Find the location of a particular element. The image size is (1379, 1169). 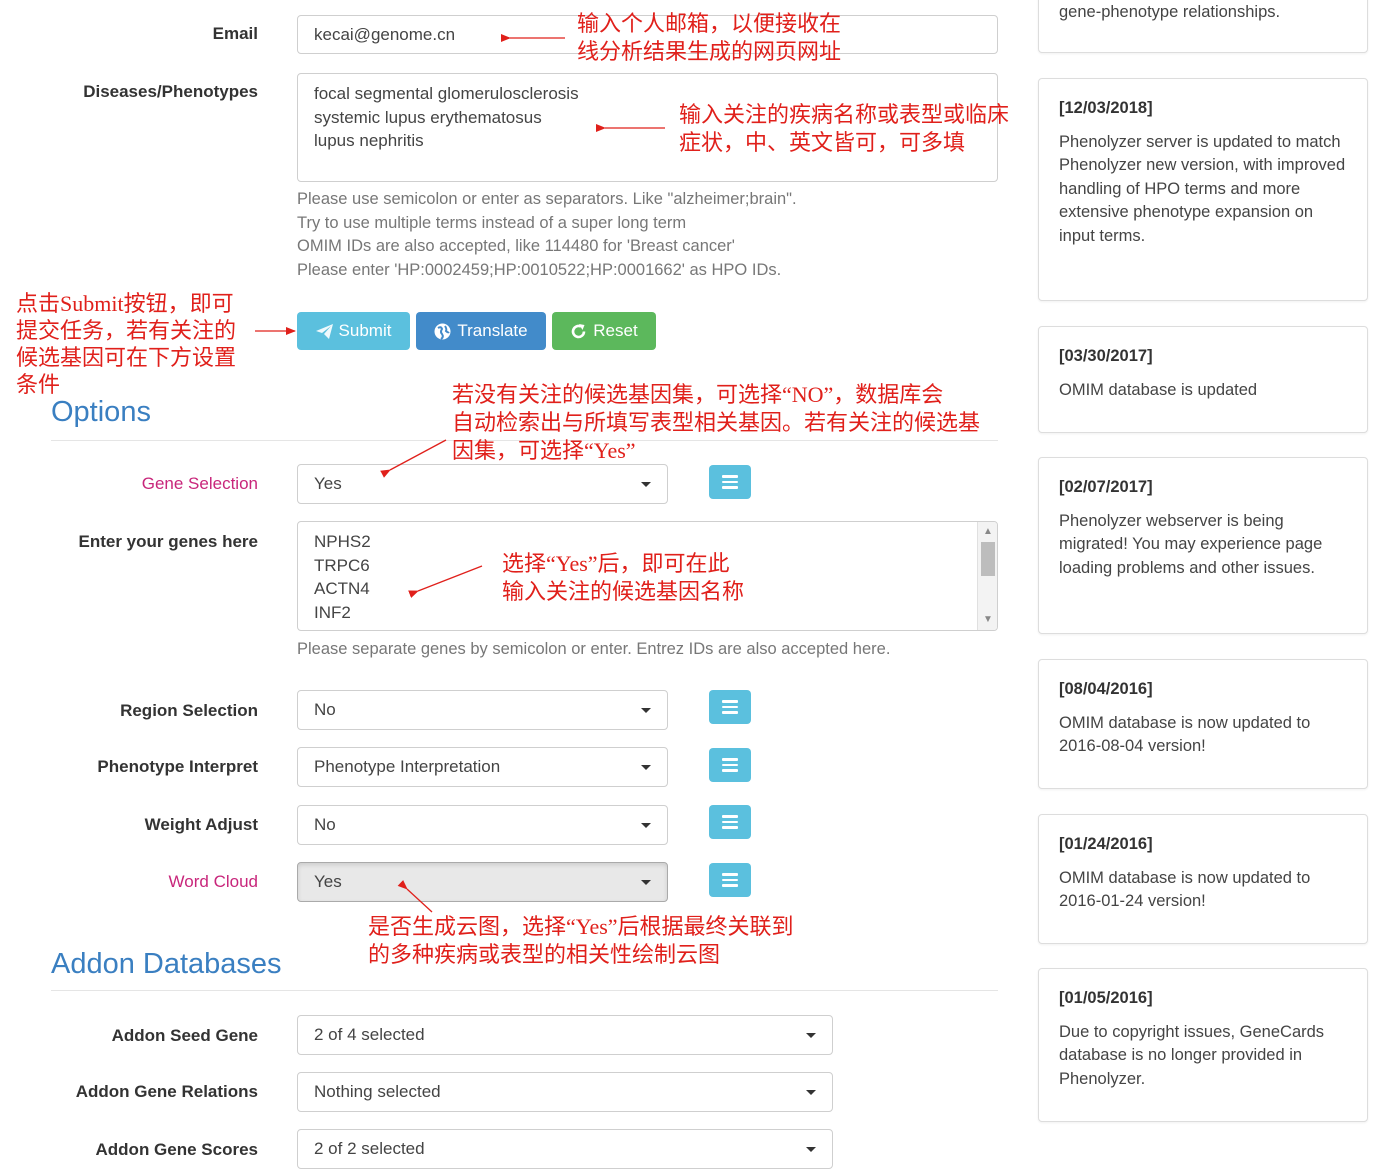

annotation-line: 自动检索出与所填写表型相关基因。若有关注的候选基 is located at coordinates (716, 422).